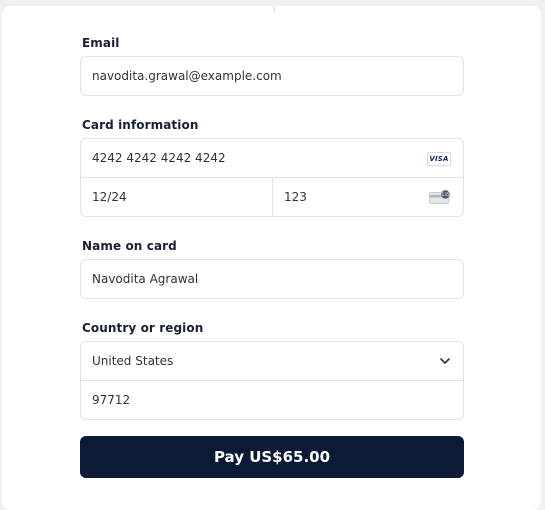 Image resolution: width=545 pixels, height=510 pixels. I want to click on cvc-card-icon: 135, so click(439, 197).